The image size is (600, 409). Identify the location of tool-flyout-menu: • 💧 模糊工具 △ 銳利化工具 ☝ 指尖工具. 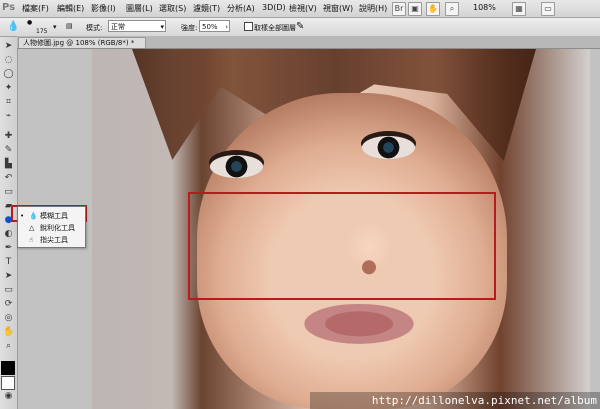
(51, 227).